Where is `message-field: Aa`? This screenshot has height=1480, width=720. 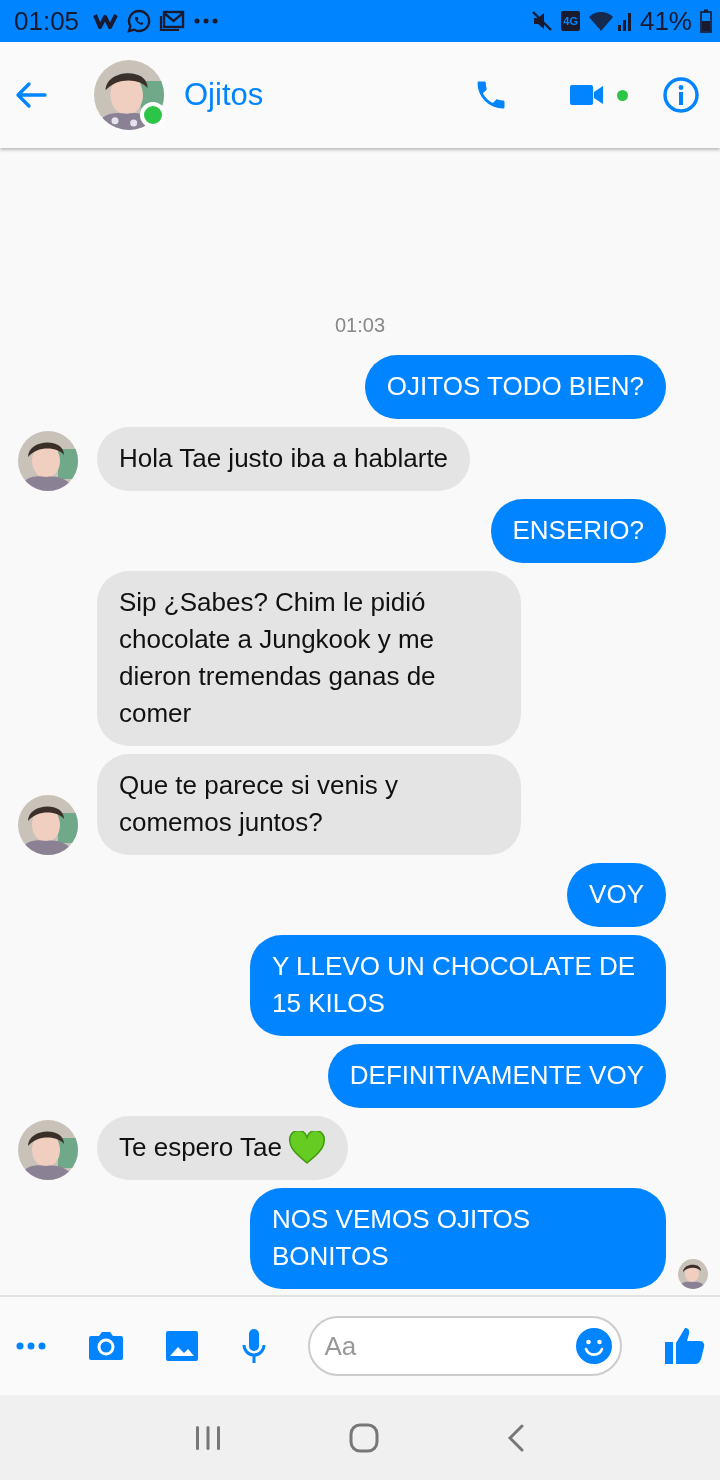
message-field: Aa is located at coordinates (465, 1346).